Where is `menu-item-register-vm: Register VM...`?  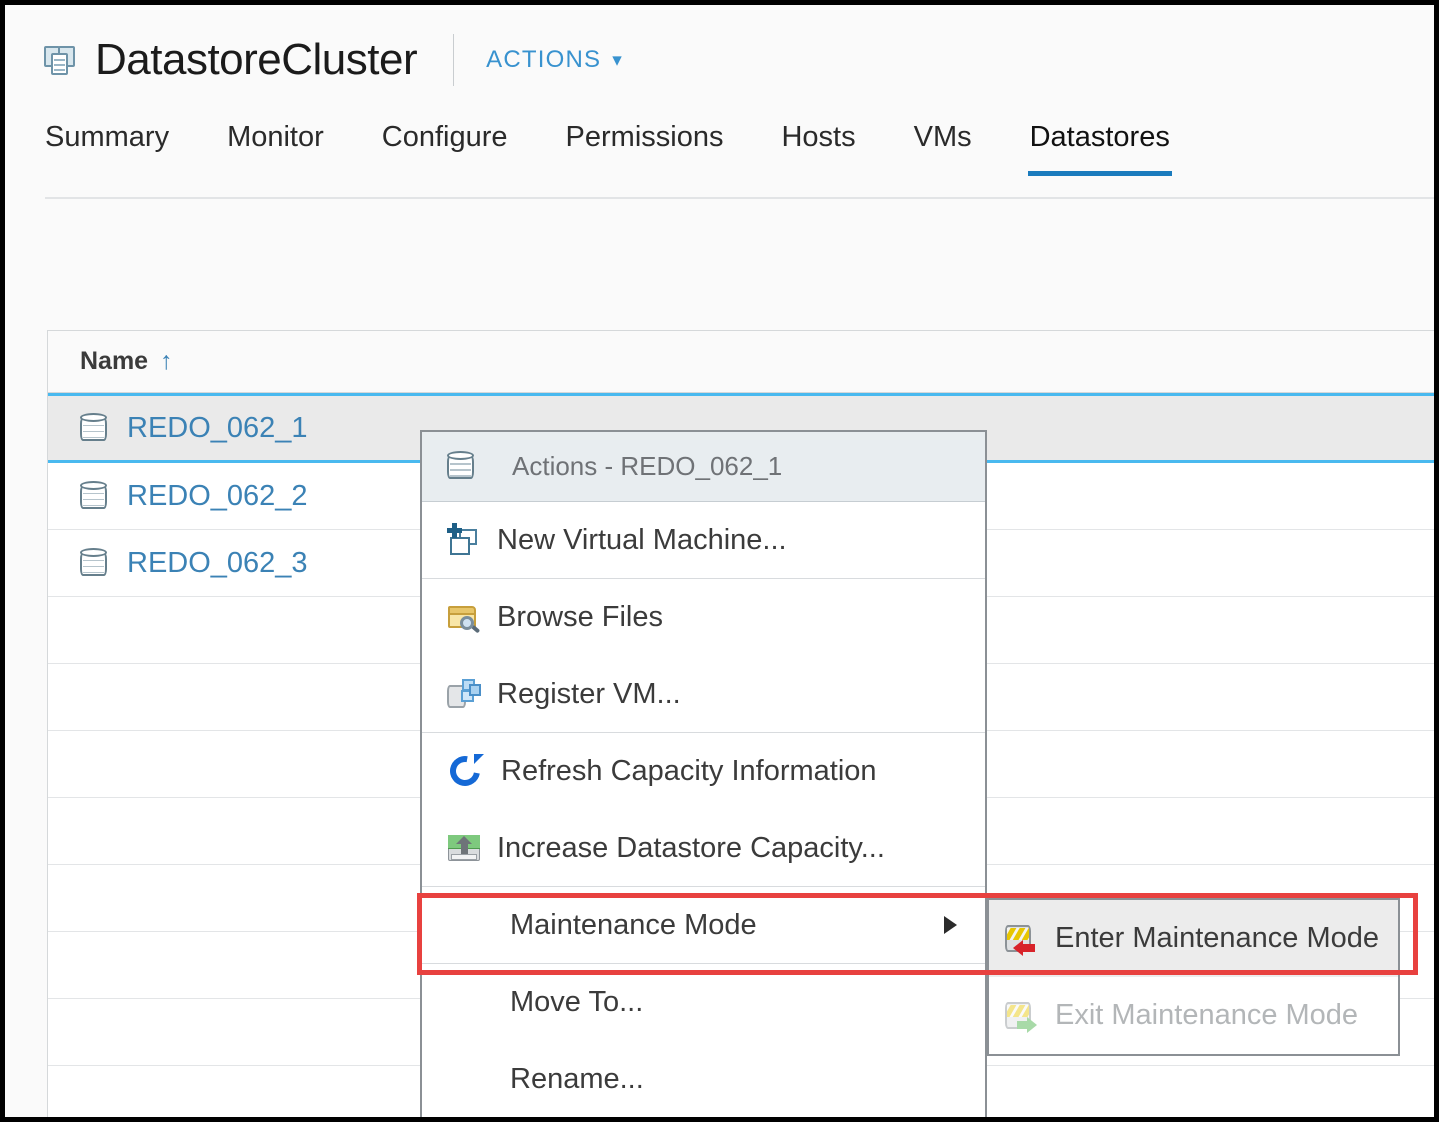 menu-item-register-vm: Register VM... is located at coordinates (703, 694).